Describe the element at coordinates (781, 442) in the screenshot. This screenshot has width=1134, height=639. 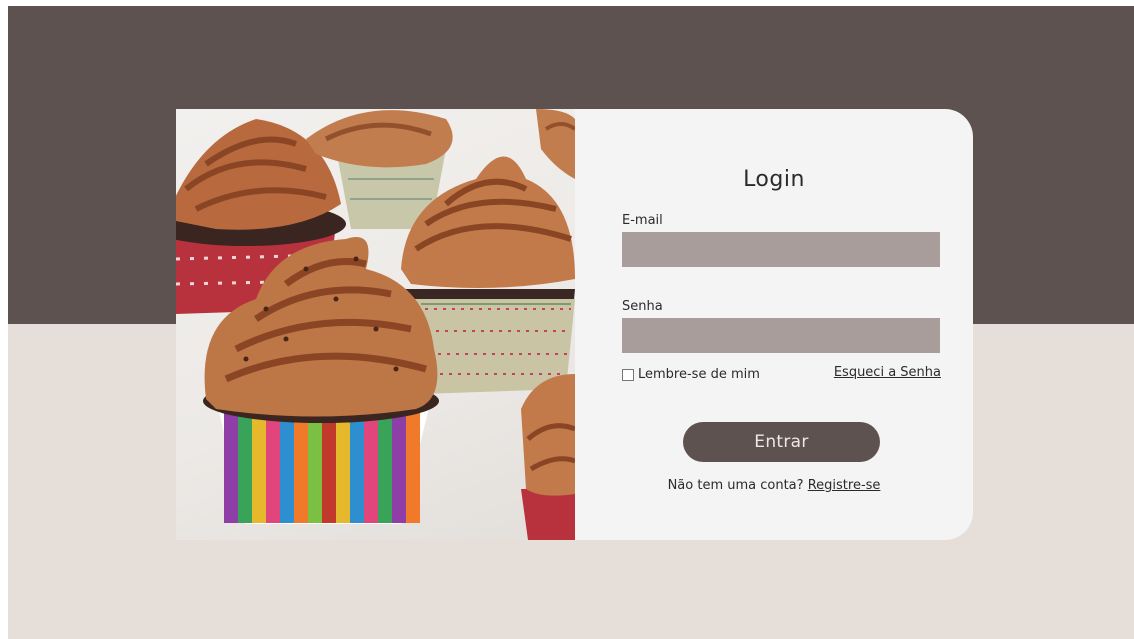
I see `login-button: Entrar` at that location.